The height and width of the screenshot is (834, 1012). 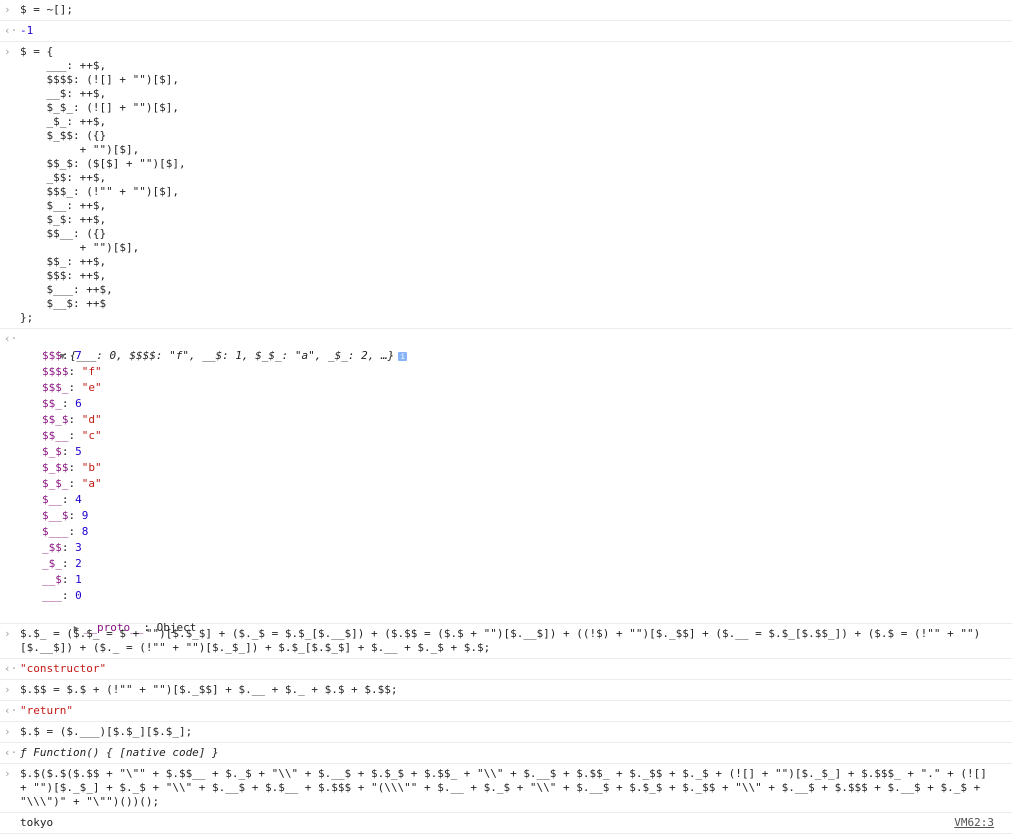 What do you see at coordinates (516, 178) in the screenshot?
I see `code-line: _$$: ++$,` at bounding box center [516, 178].